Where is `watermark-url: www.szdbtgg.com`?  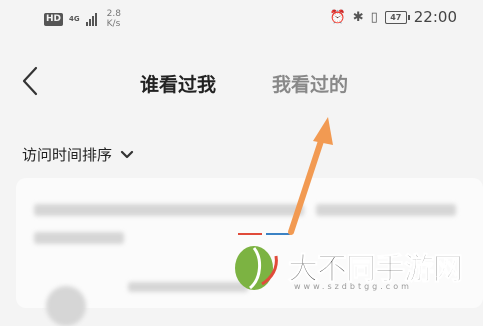
watermark-url: www.szdbtgg.com is located at coordinates (353, 286).